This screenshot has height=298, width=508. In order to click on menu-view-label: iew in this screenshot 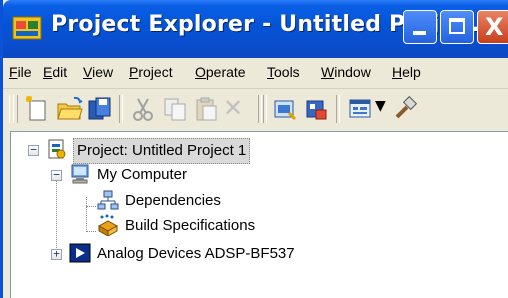, I will do `click(103, 72)`.